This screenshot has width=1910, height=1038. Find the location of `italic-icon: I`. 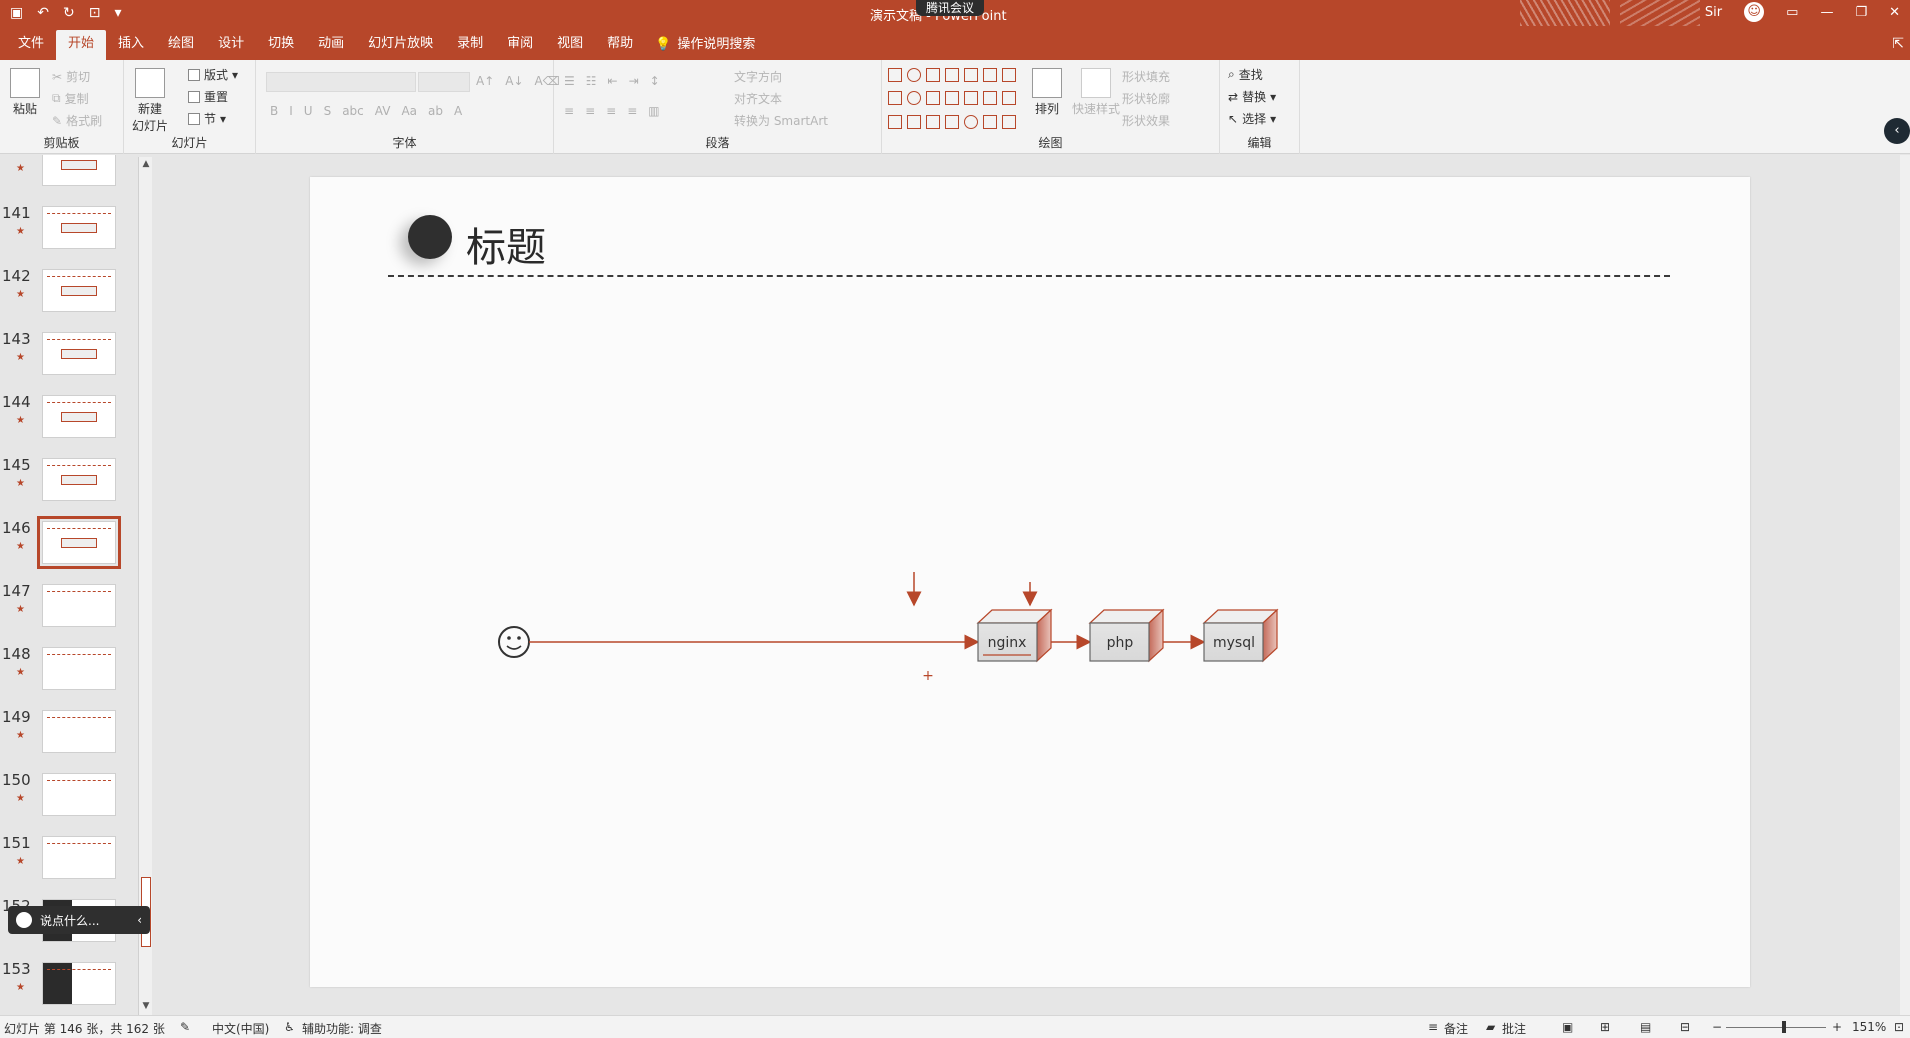

italic-icon: I is located at coordinates (291, 111).